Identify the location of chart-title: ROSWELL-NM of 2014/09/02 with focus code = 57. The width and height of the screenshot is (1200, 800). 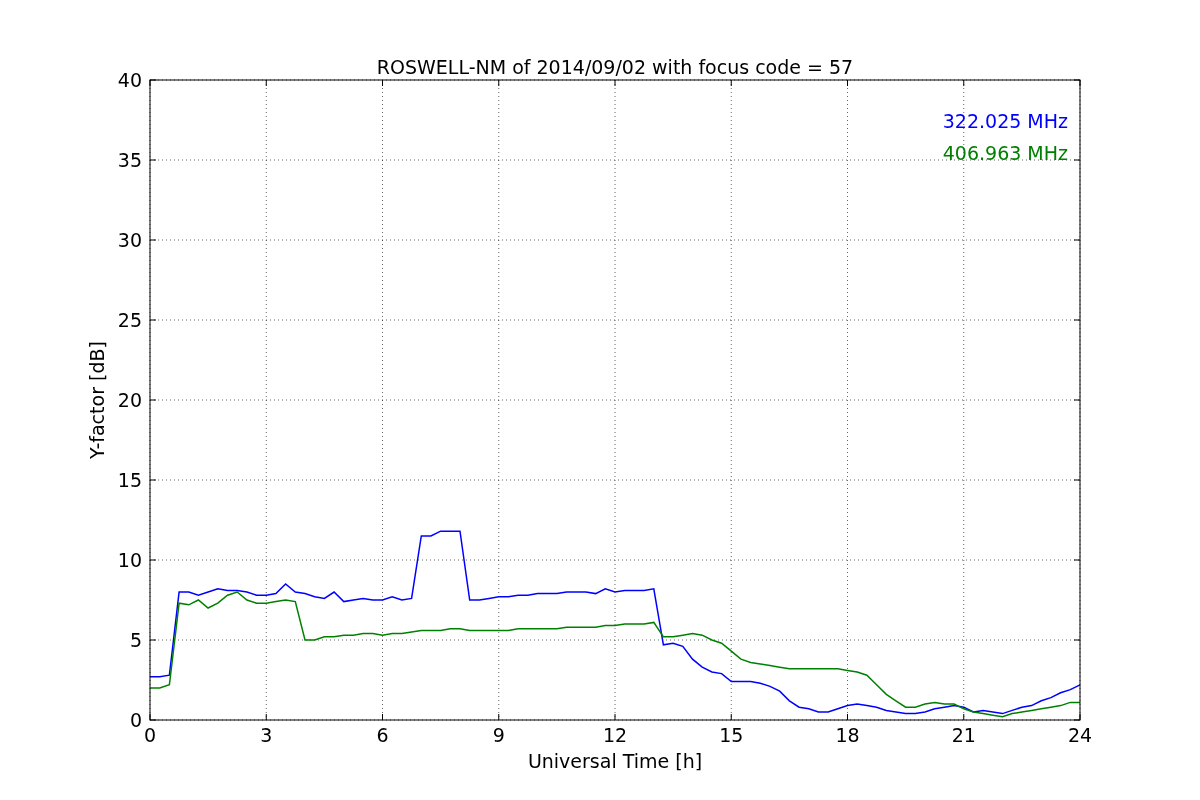
(615, 67).